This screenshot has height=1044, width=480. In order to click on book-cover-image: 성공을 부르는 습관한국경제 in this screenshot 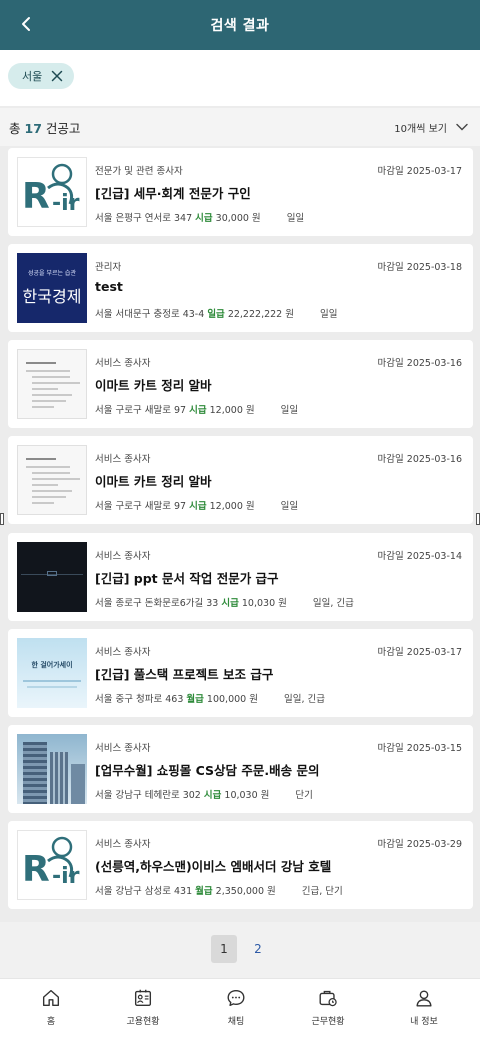, I will do `click(52, 288)`.